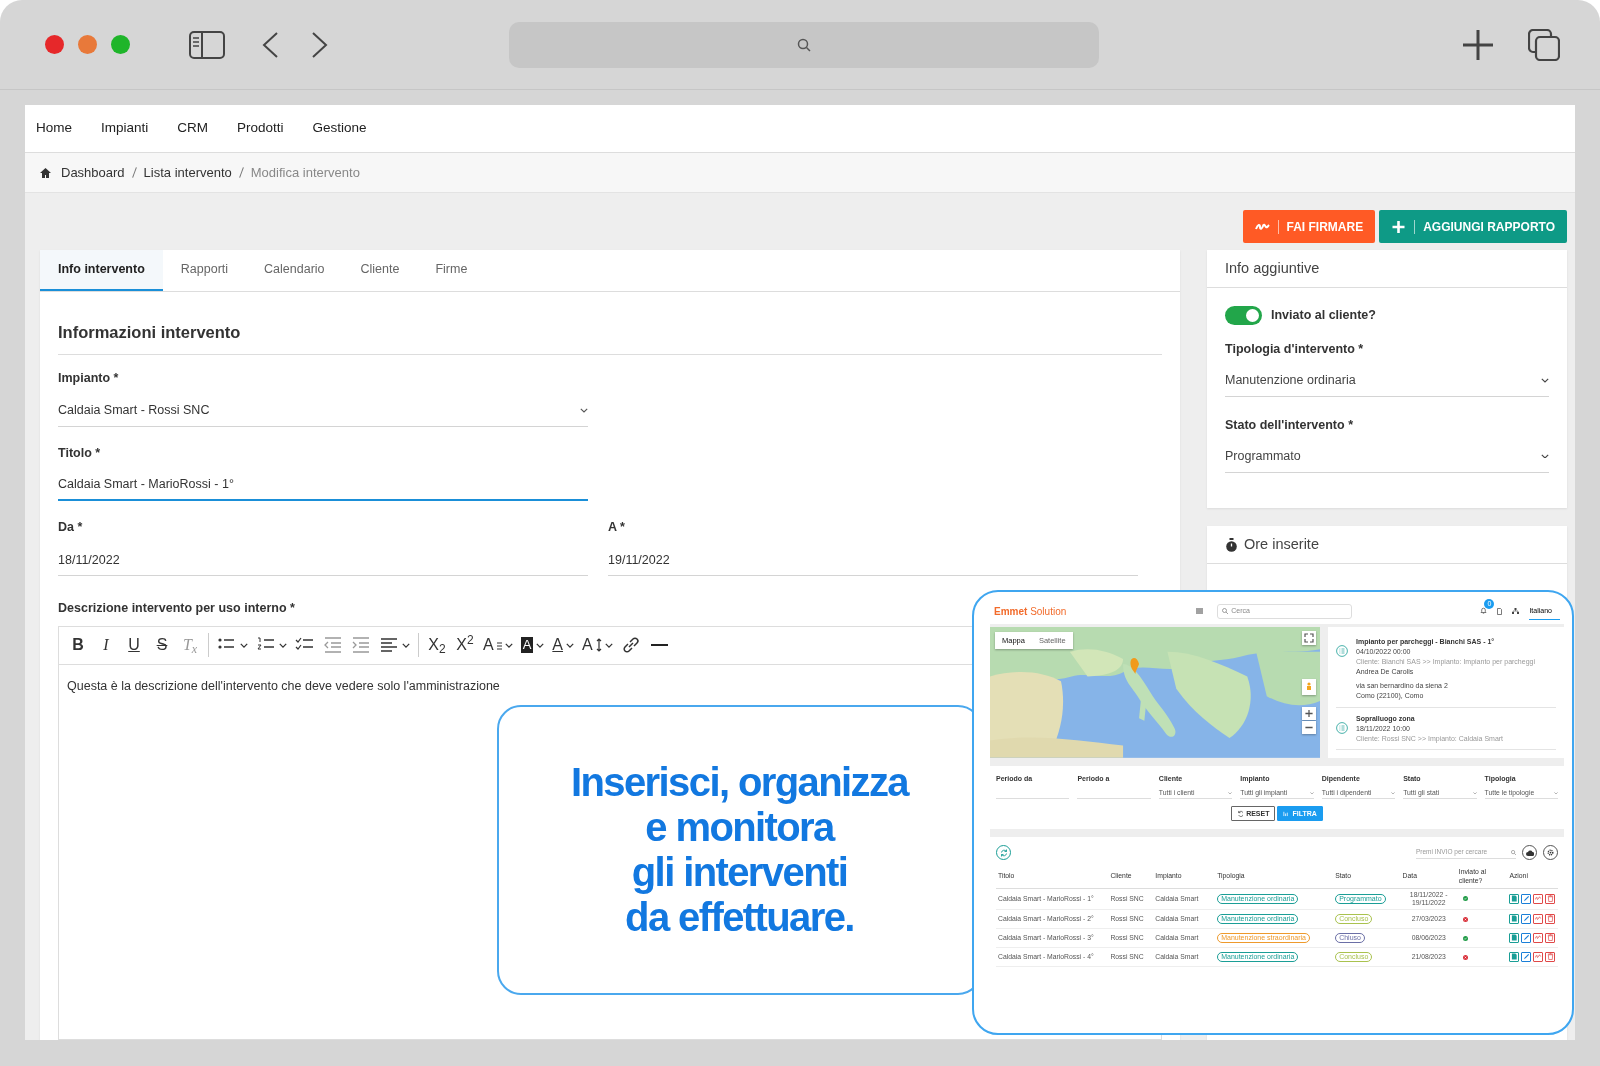 The width and height of the screenshot is (1600, 1066). What do you see at coordinates (873, 560) in the screenshot?
I see `input-field: 19/11/2022` at bounding box center [873, 560].